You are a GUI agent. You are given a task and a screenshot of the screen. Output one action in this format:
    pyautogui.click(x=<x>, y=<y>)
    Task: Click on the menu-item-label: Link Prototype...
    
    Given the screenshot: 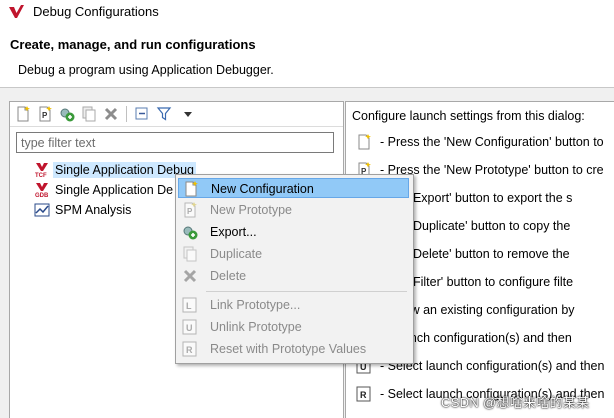 What is the action you would take?
    pyautogui.click(x=255, y=305)
    